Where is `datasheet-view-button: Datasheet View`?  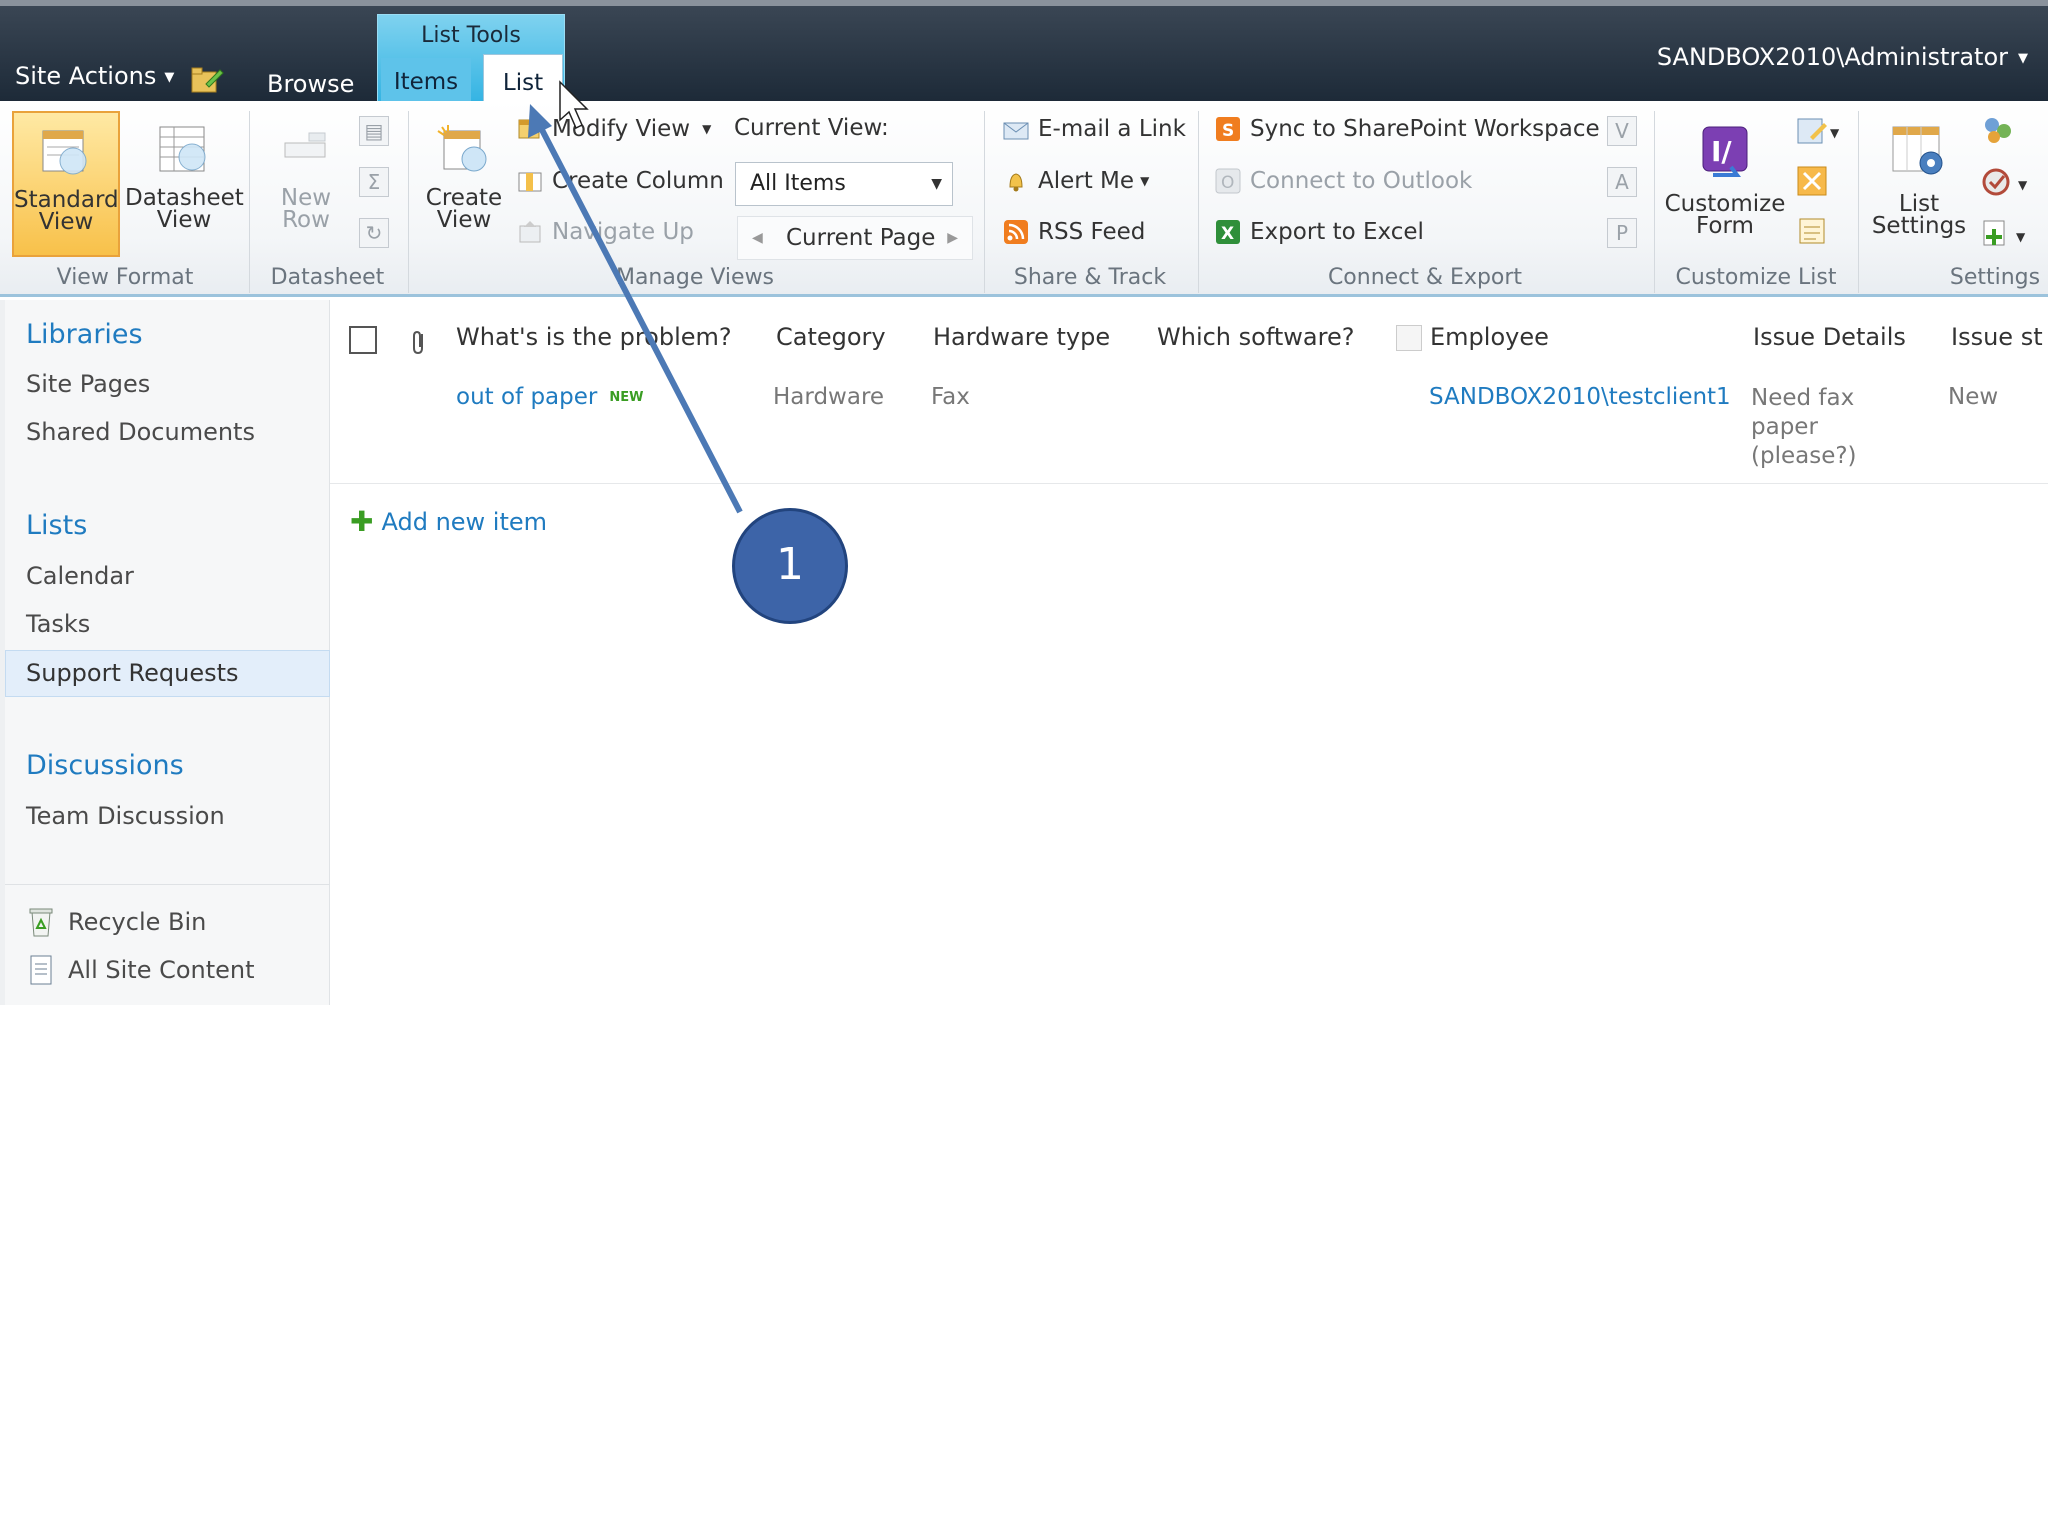
datasheet-view-button: Datasheet View is located at coordinates (184, 184).